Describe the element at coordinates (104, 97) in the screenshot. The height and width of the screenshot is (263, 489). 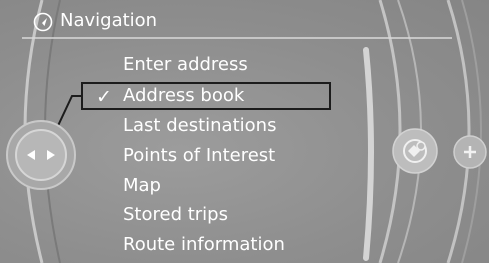
I see `checkmark-icon: ✓` at that location.